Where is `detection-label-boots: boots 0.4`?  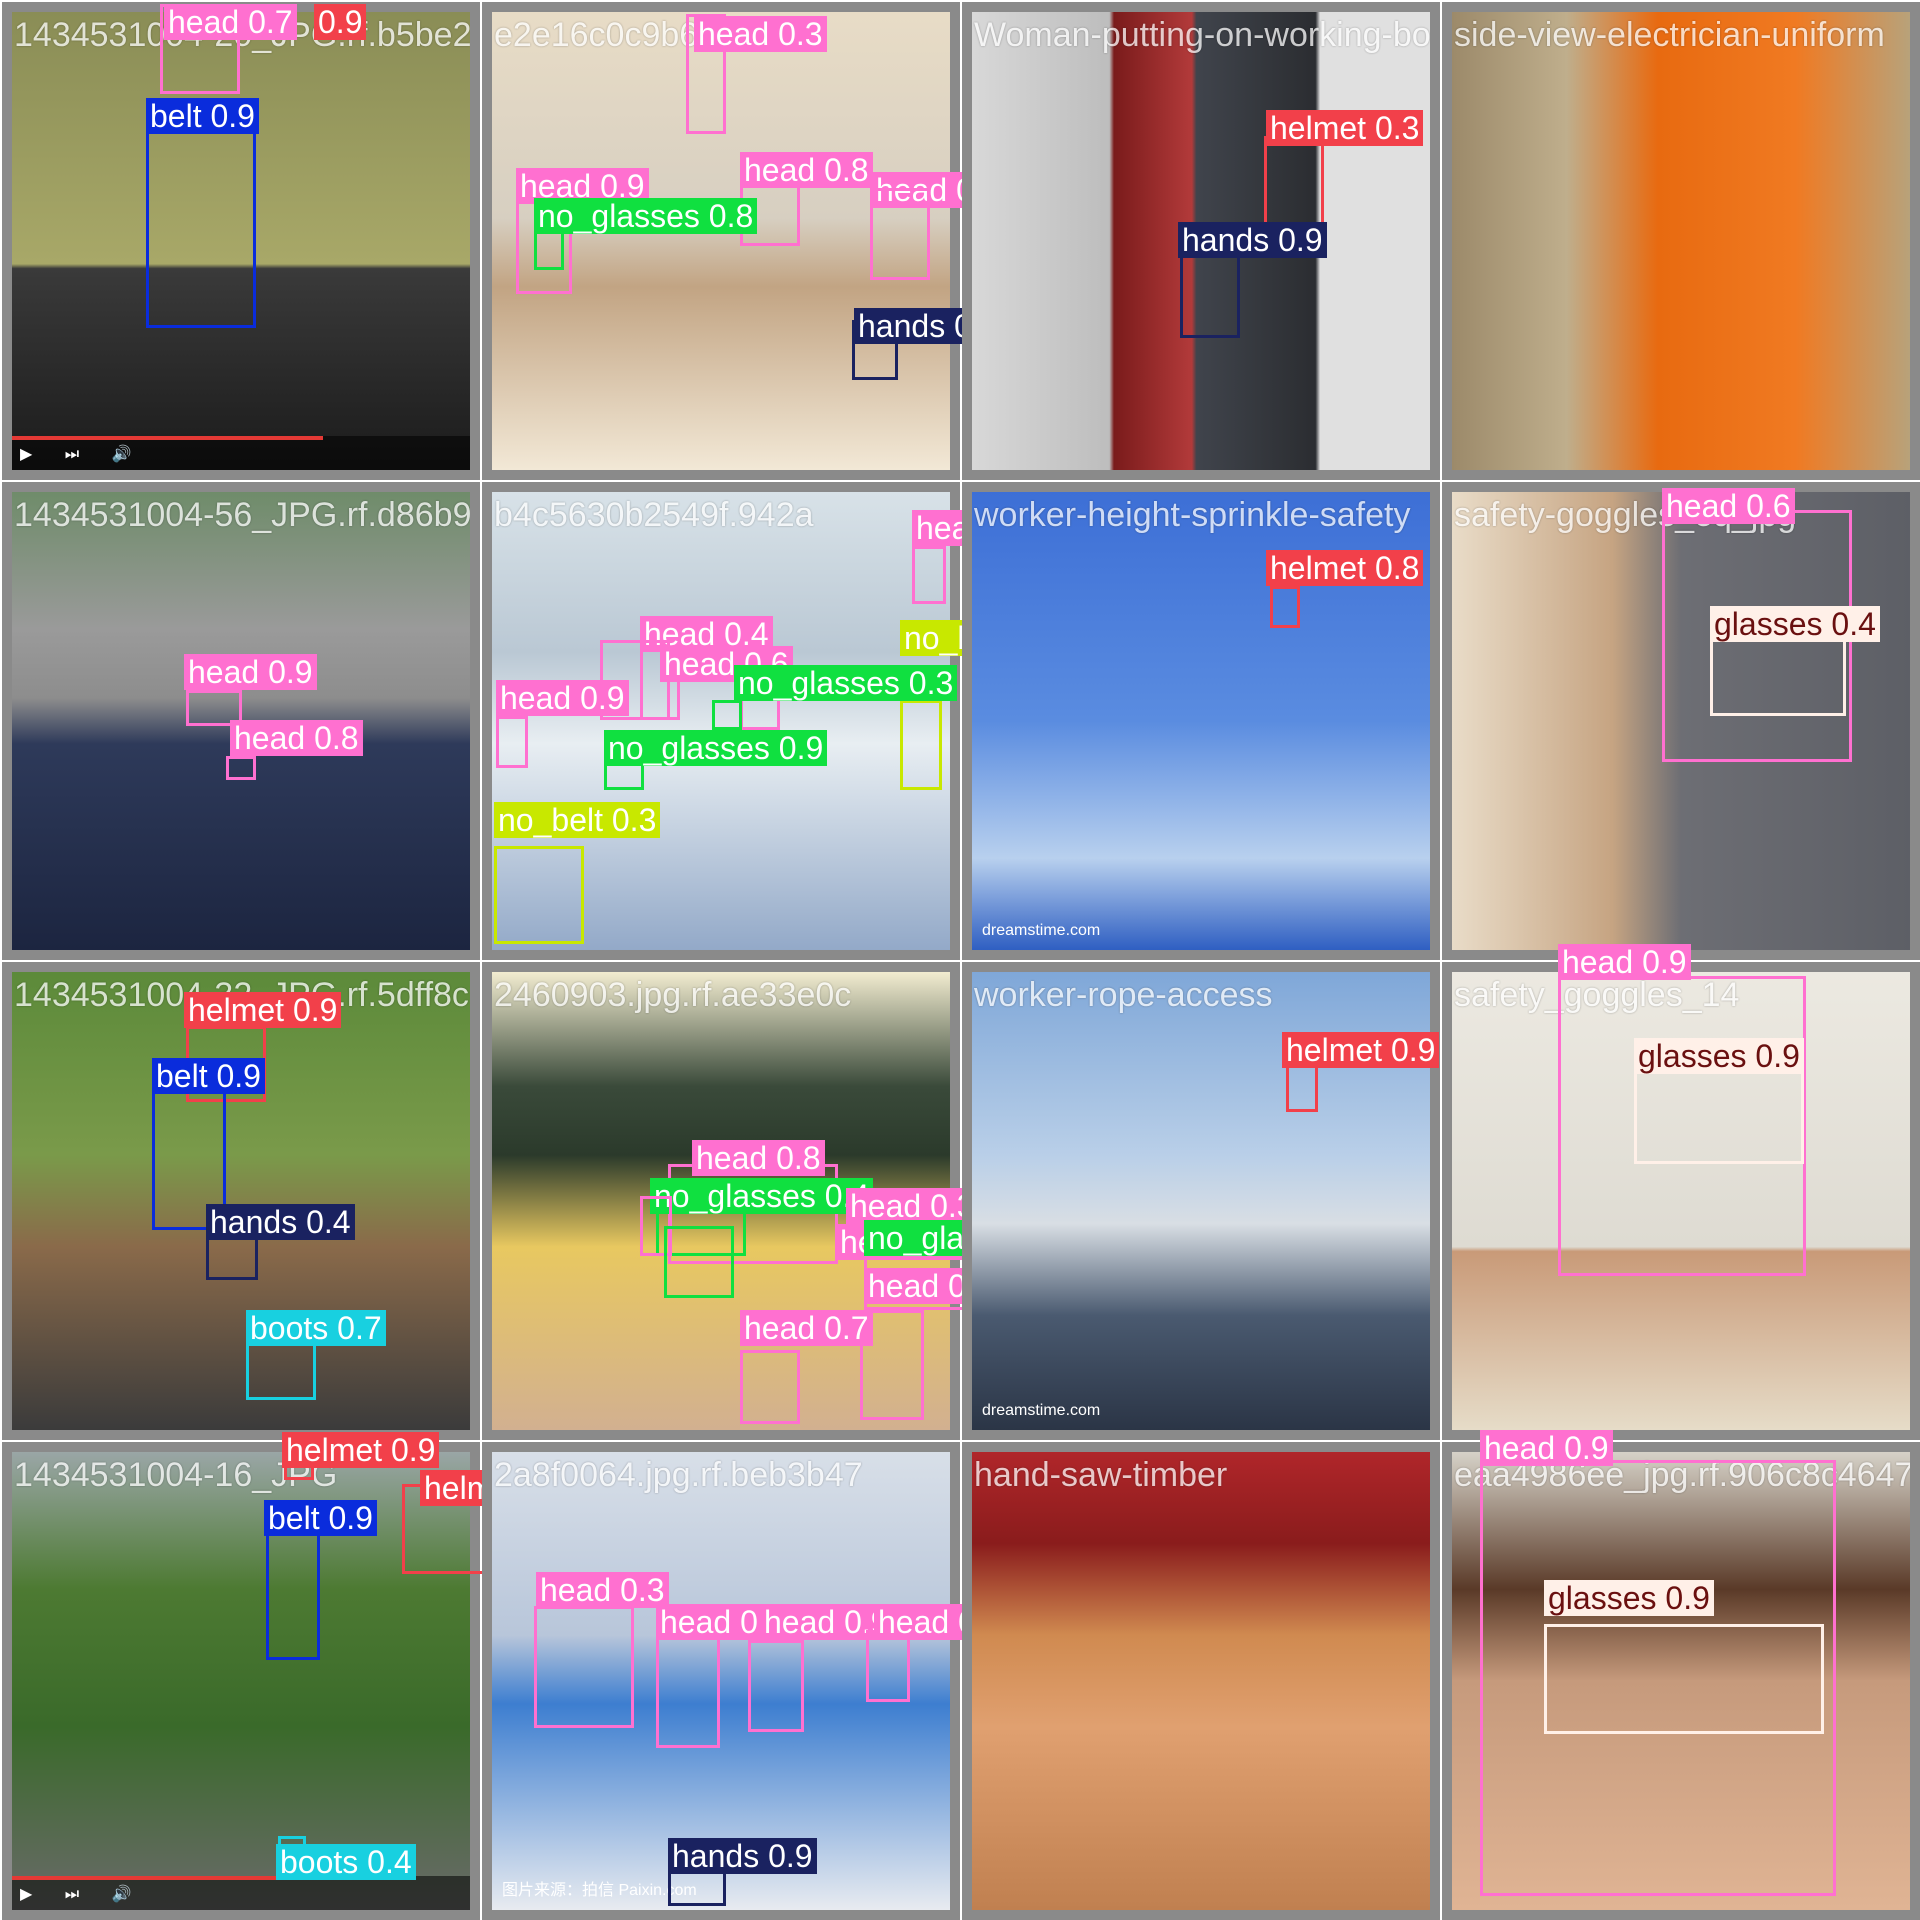
detection-label-boots: boots 0.4 is located at coordinates (346, 1862).